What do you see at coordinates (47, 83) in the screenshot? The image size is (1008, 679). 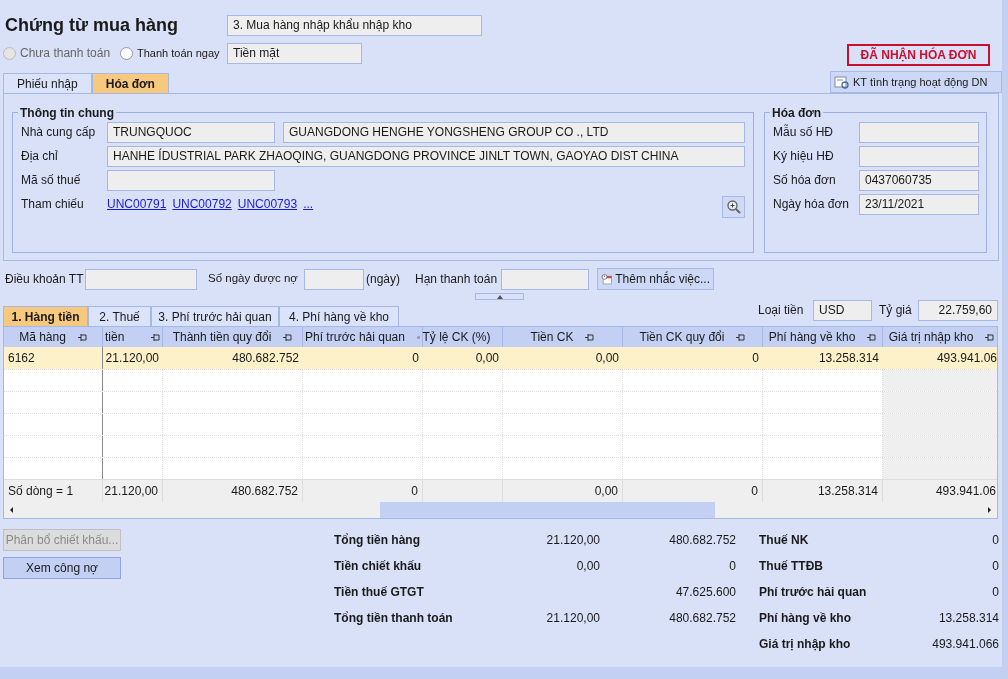 I see `tab: Phiếu nhập` at bounding box center [47, 83].